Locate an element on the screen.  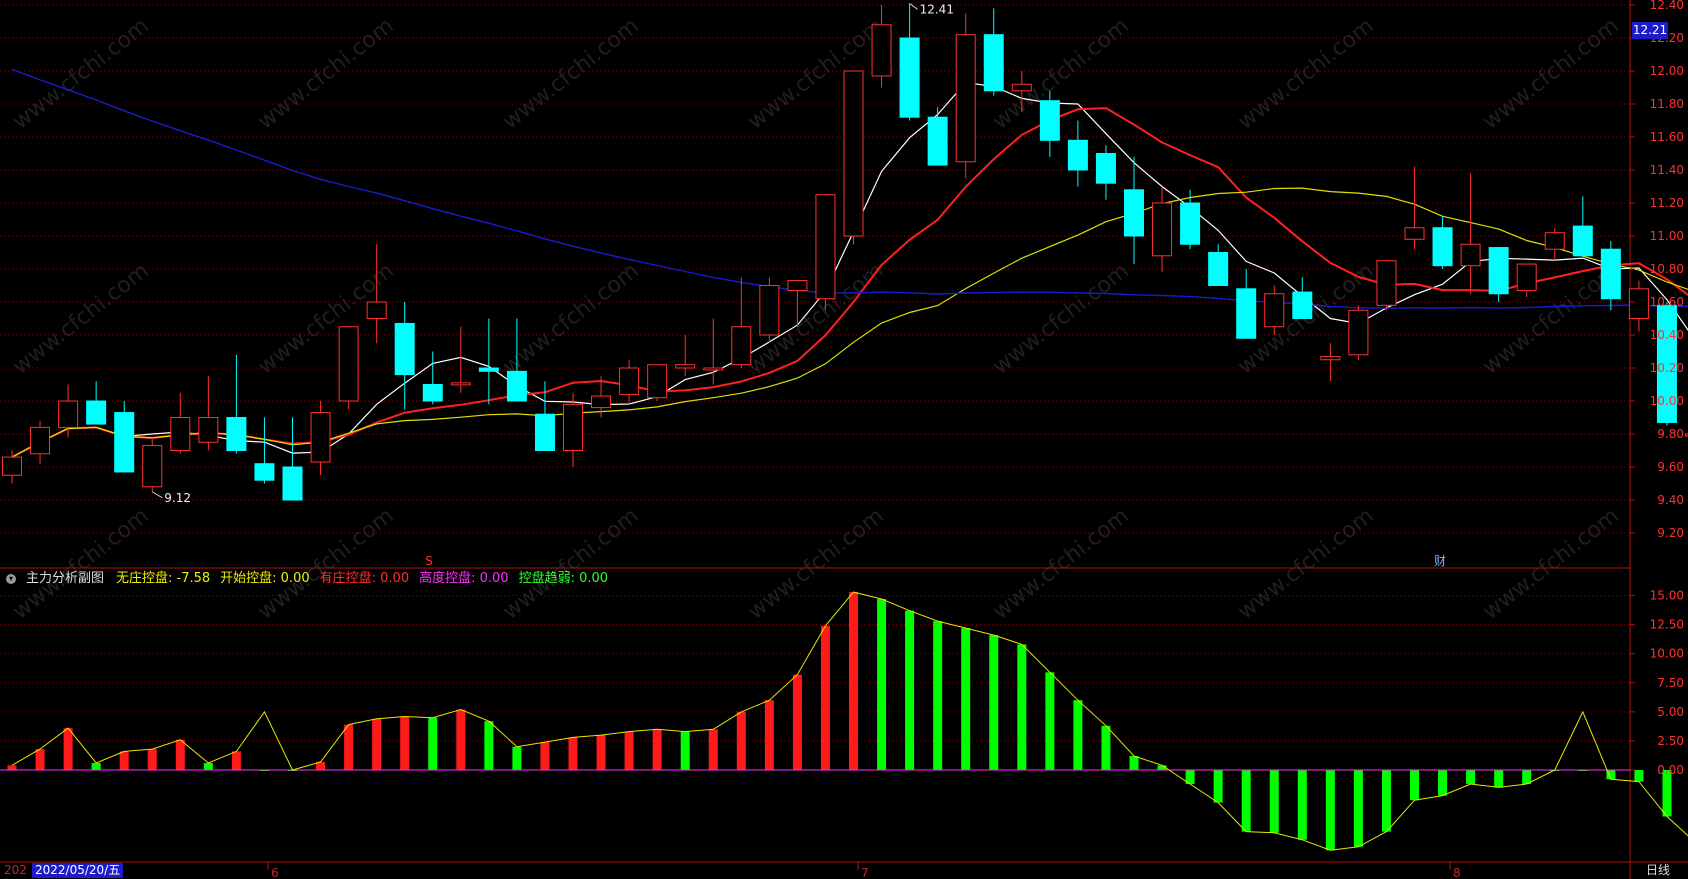
price-tick-label: 11.00 is located at coordinates (1667, 236).